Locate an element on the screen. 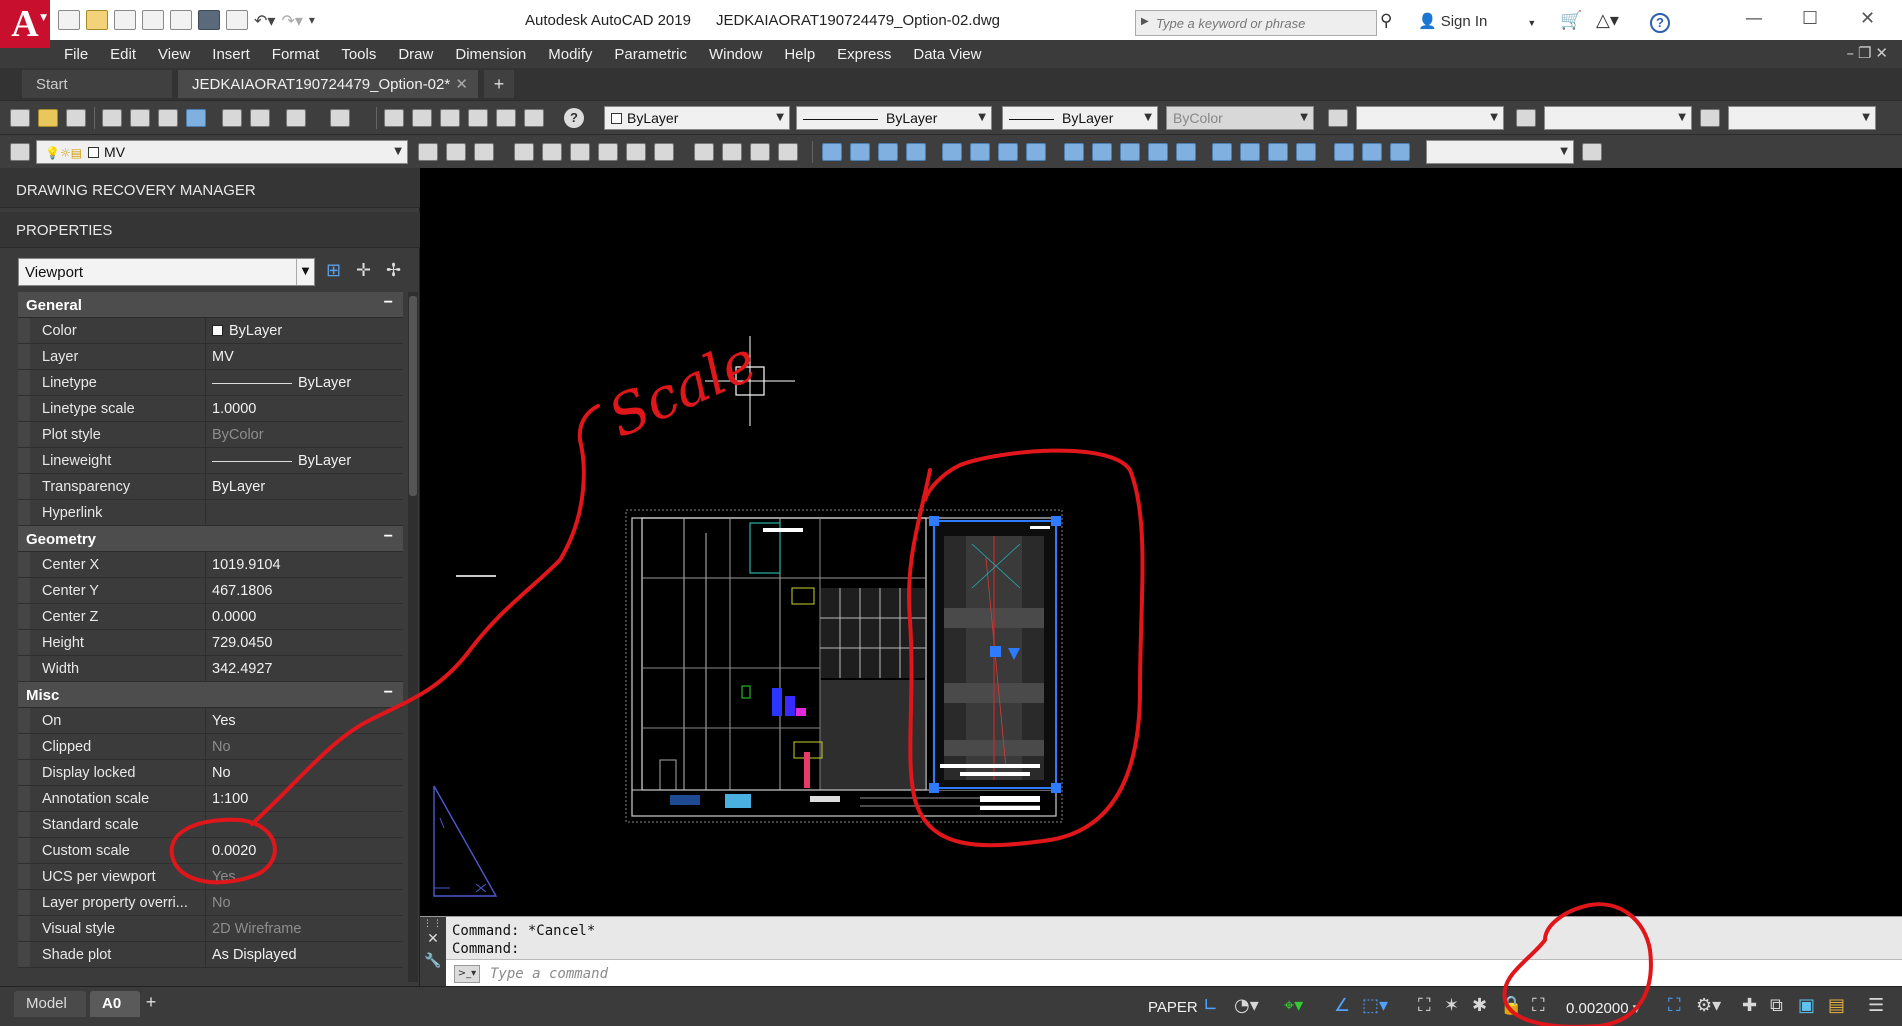  clean-screen-icon: ▤ is located at coordinates (1836, 1005).